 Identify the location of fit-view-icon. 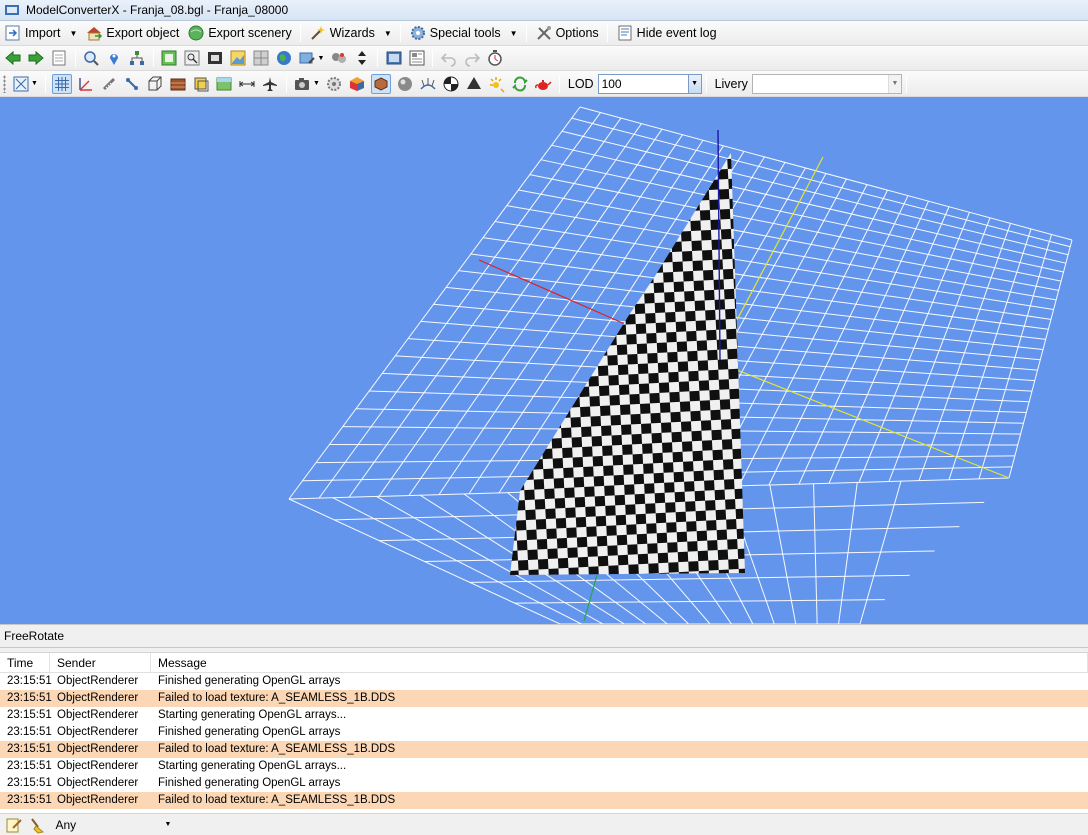
(21, 84).